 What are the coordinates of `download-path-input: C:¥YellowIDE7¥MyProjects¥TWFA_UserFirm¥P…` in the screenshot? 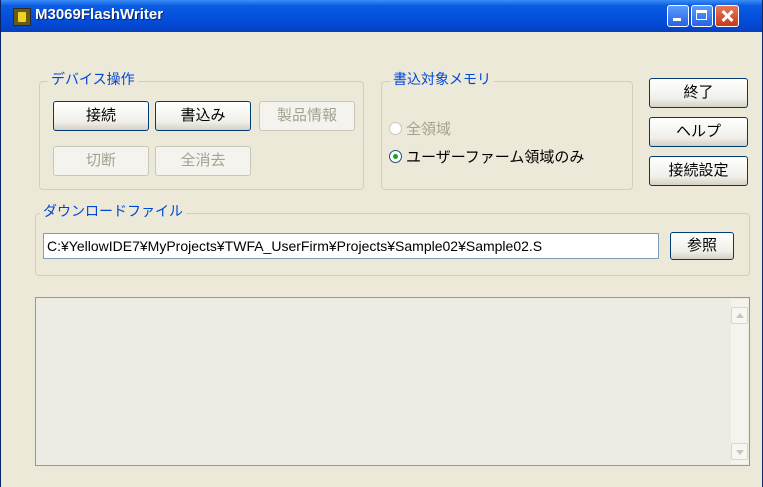 It's located at (351, 246).